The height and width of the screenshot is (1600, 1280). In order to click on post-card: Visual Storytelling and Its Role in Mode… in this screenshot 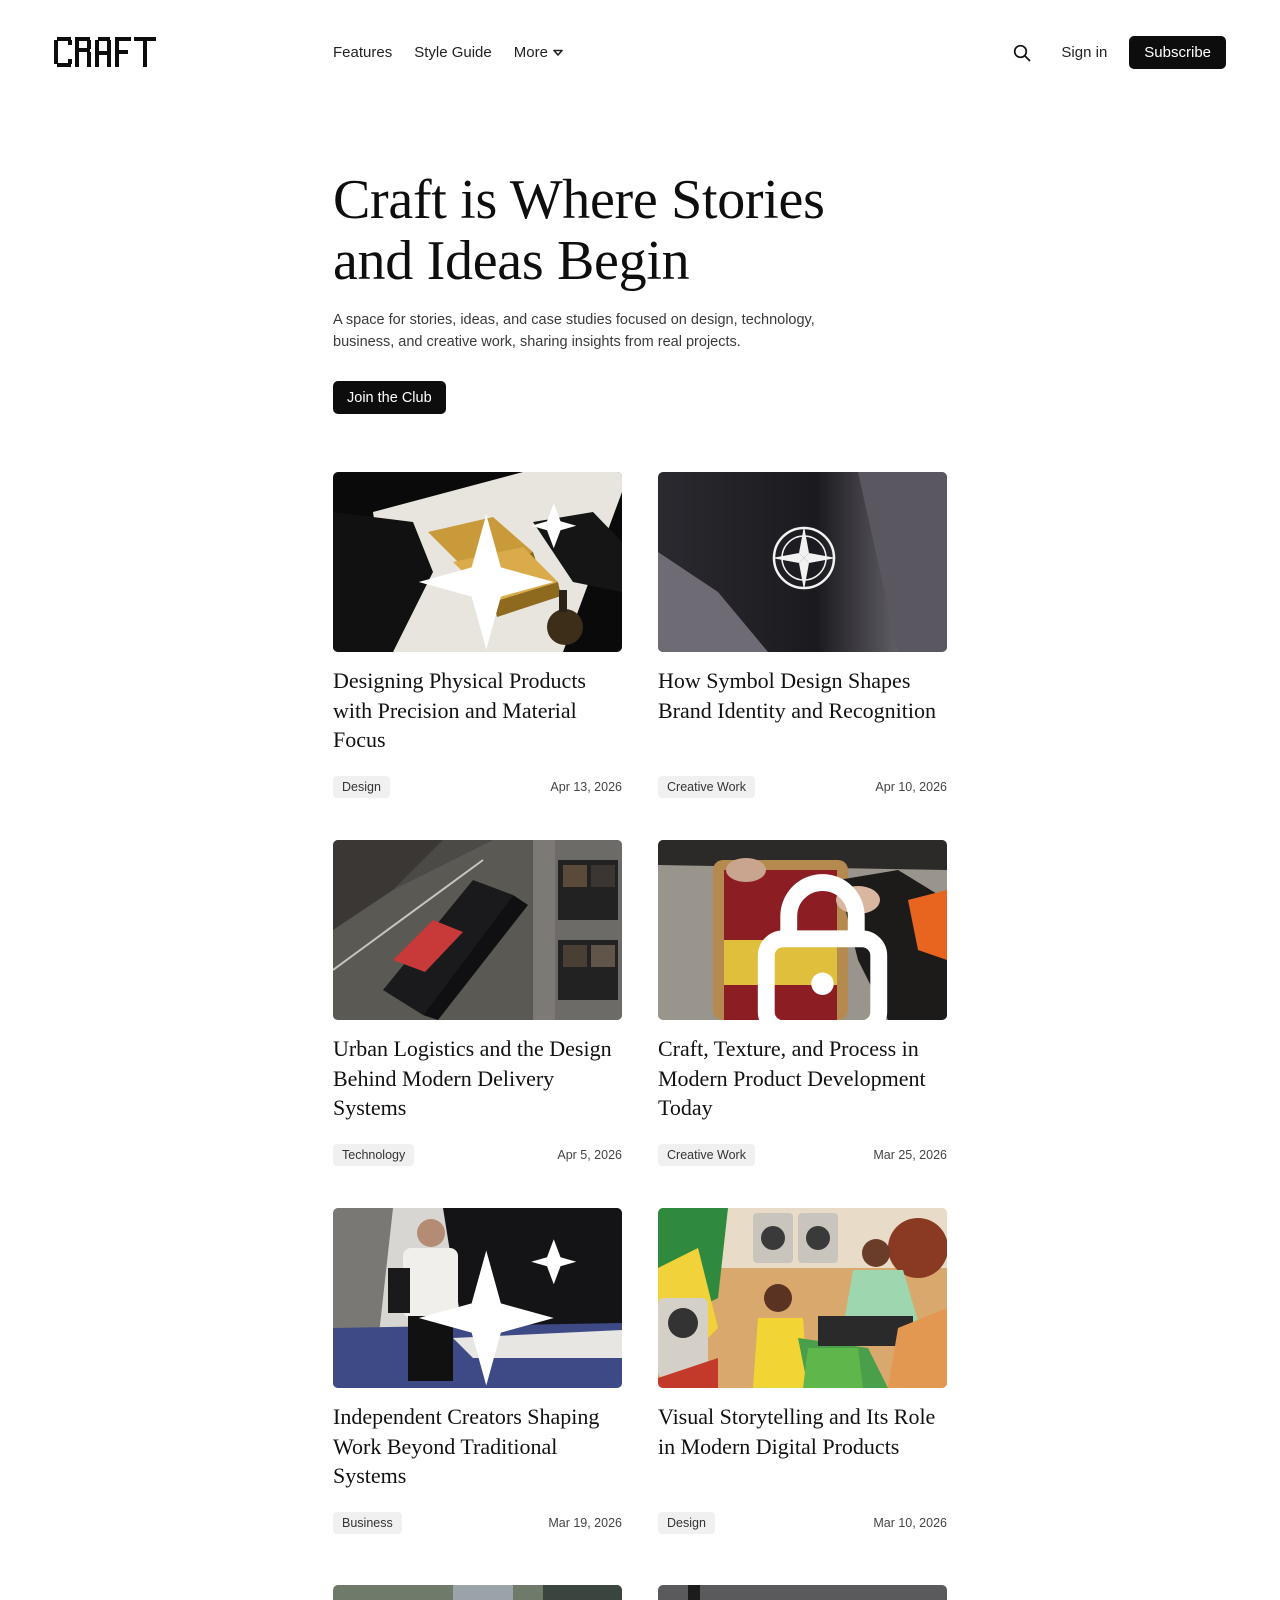, I will do `click(802, 1371)`.